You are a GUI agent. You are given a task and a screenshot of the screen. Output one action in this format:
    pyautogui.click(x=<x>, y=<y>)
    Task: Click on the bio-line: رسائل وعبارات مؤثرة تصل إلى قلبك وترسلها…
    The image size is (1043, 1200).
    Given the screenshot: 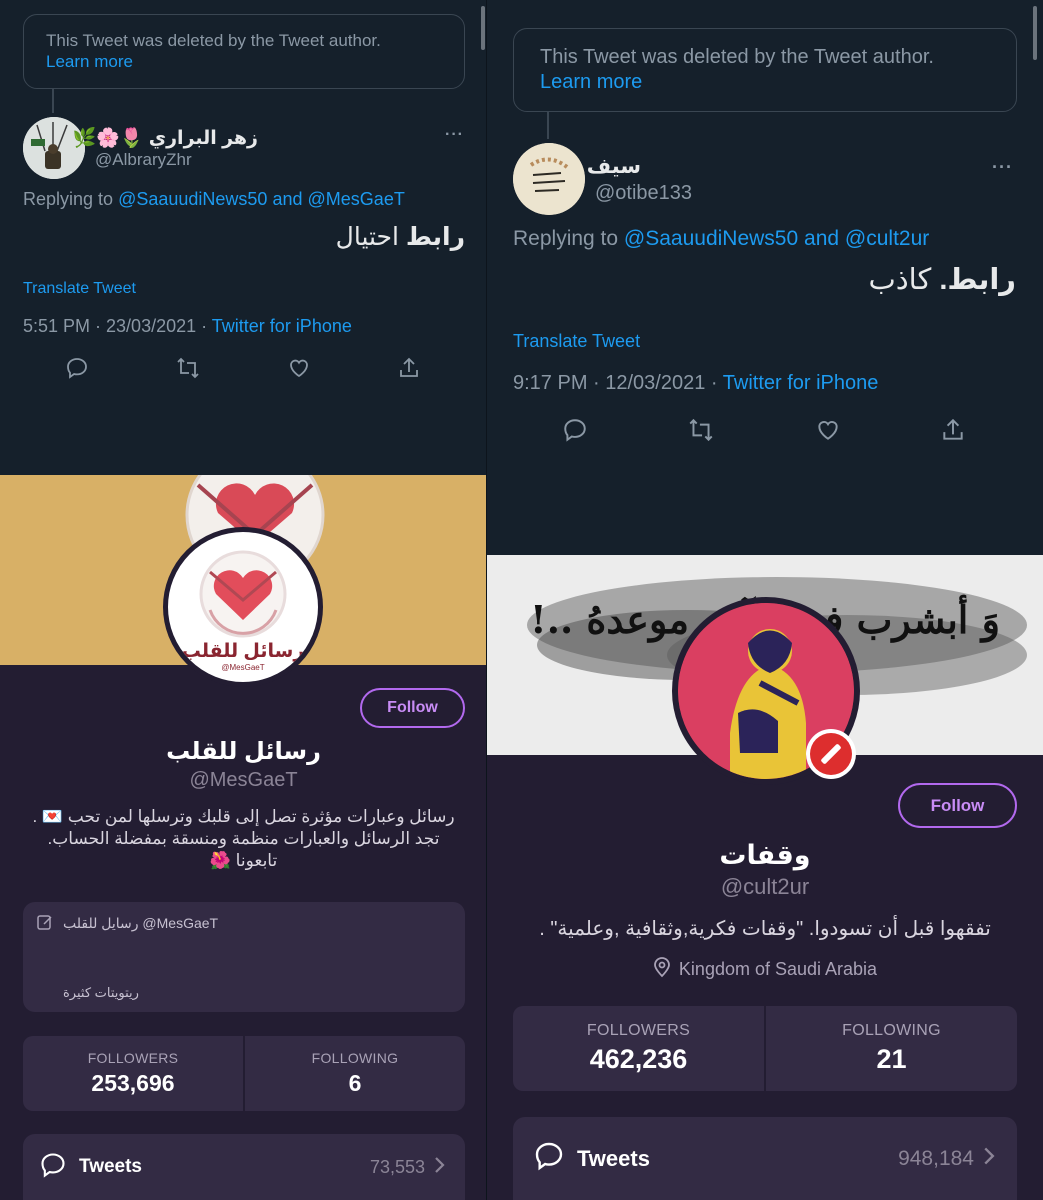 What is the action you would take?
    pyautogui.click(x=243, y=816)
    